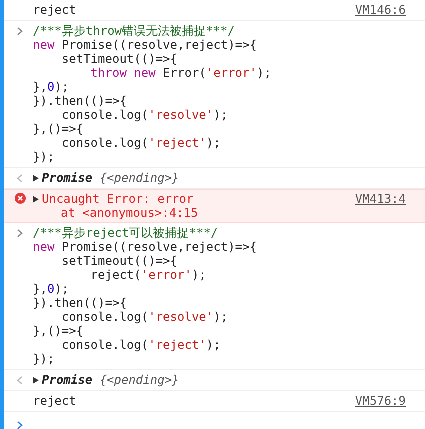 This screenshot has width=425, height=429. Describe the element at coordinates (134, 31) in the screenshot. I see `code-line: /***异步throw错误无法被捕捉***/` at that location.